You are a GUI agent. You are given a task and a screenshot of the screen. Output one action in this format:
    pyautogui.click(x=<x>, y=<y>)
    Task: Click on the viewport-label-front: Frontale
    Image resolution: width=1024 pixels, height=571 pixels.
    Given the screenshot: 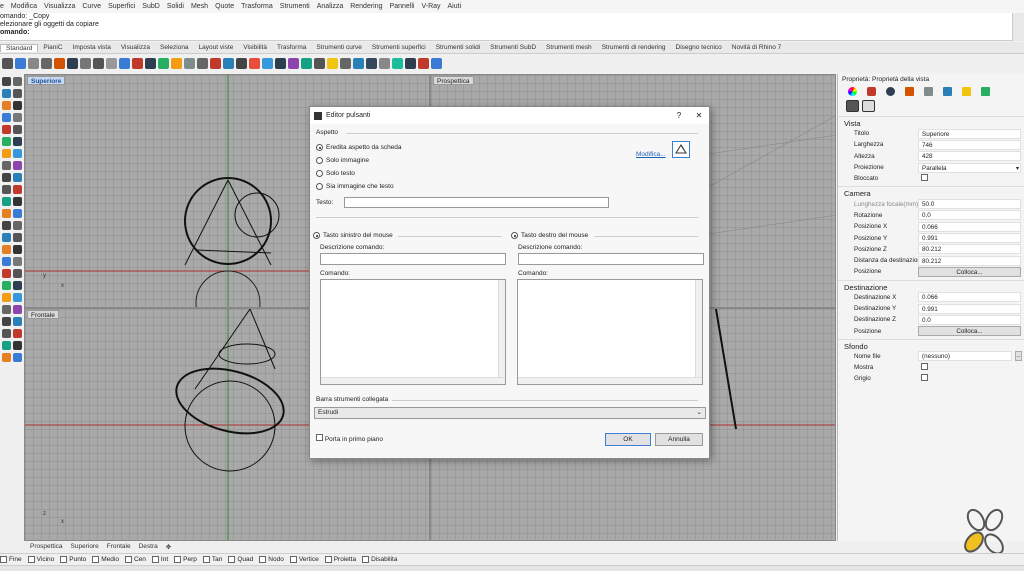 What is the action you would take?
    pyautogui.click(x=43, y=314)
    